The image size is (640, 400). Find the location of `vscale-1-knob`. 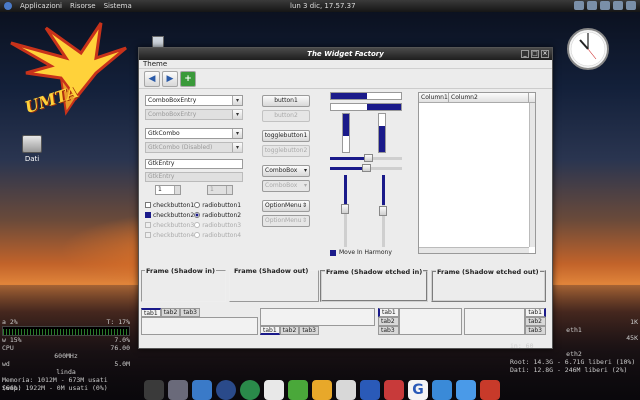

vscale-1-knob is located at coordinates (345, 209).